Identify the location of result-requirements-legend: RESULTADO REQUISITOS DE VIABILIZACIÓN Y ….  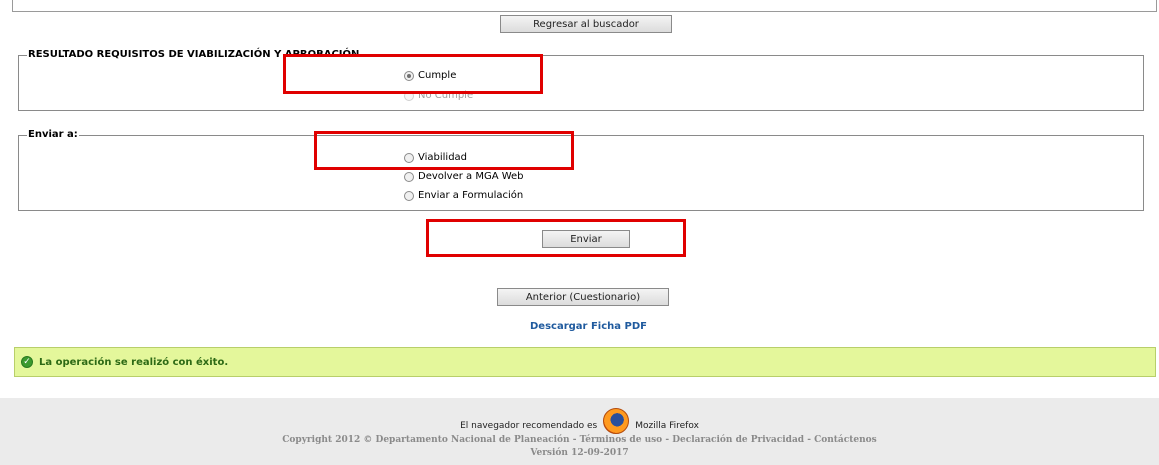
(194, 54).